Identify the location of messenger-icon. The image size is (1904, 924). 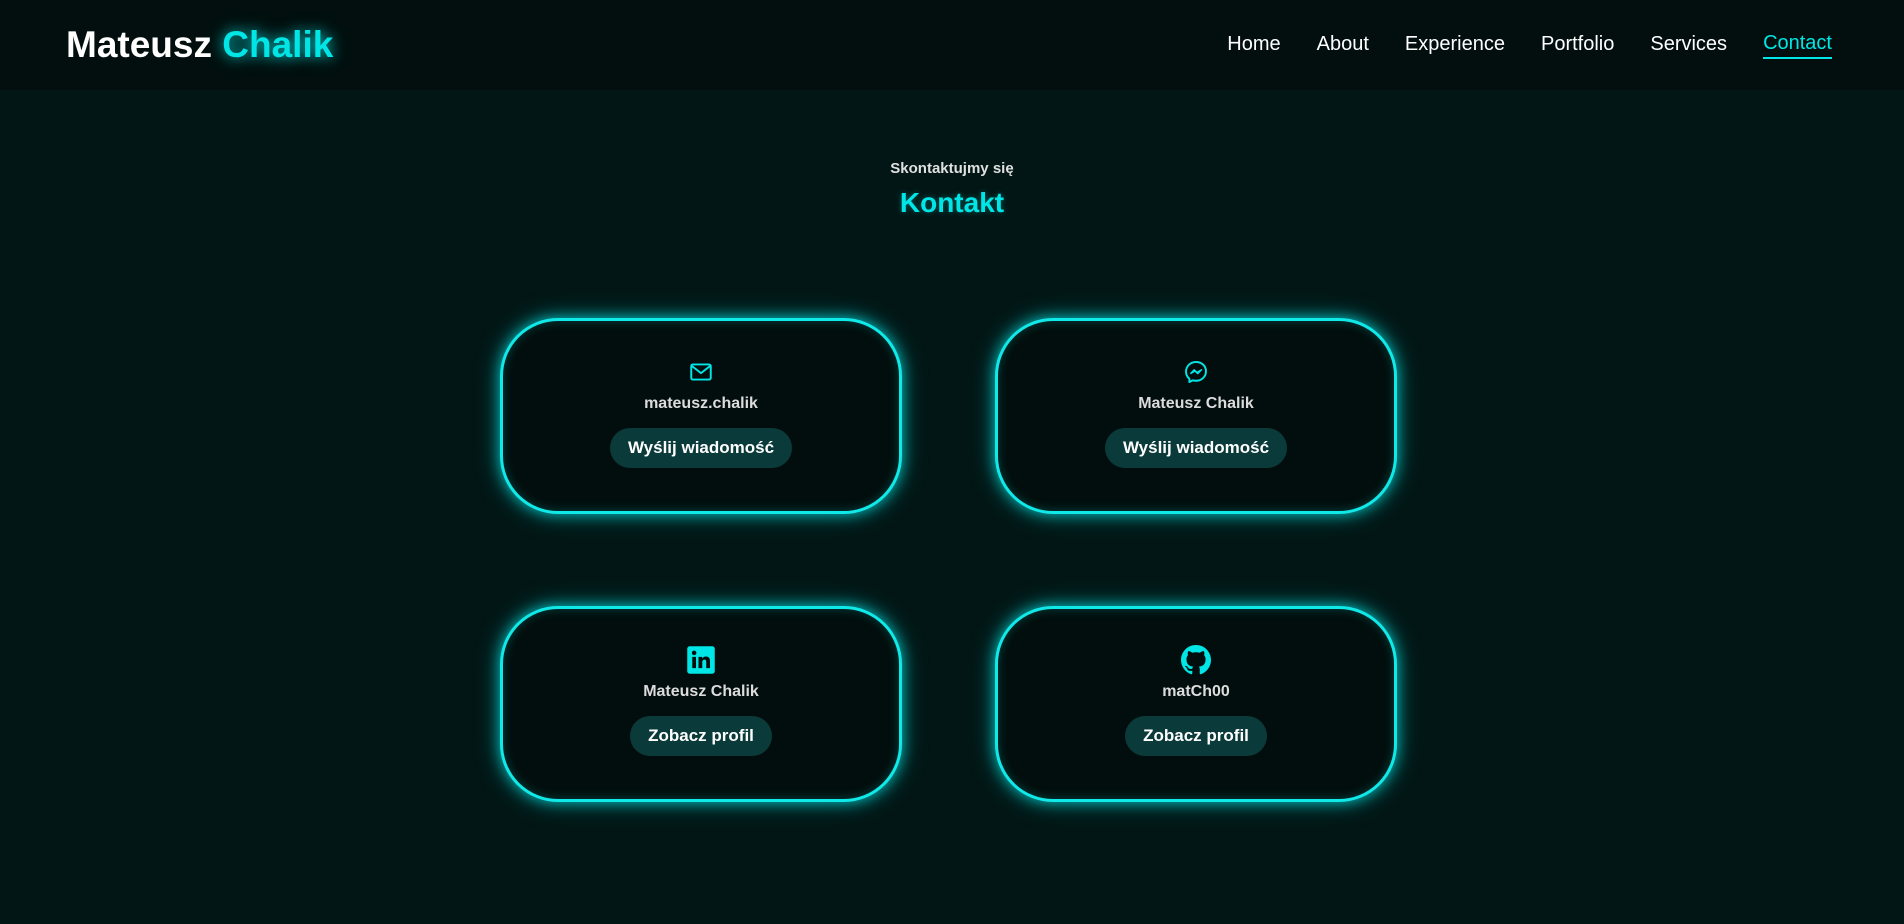
(1196, 372).